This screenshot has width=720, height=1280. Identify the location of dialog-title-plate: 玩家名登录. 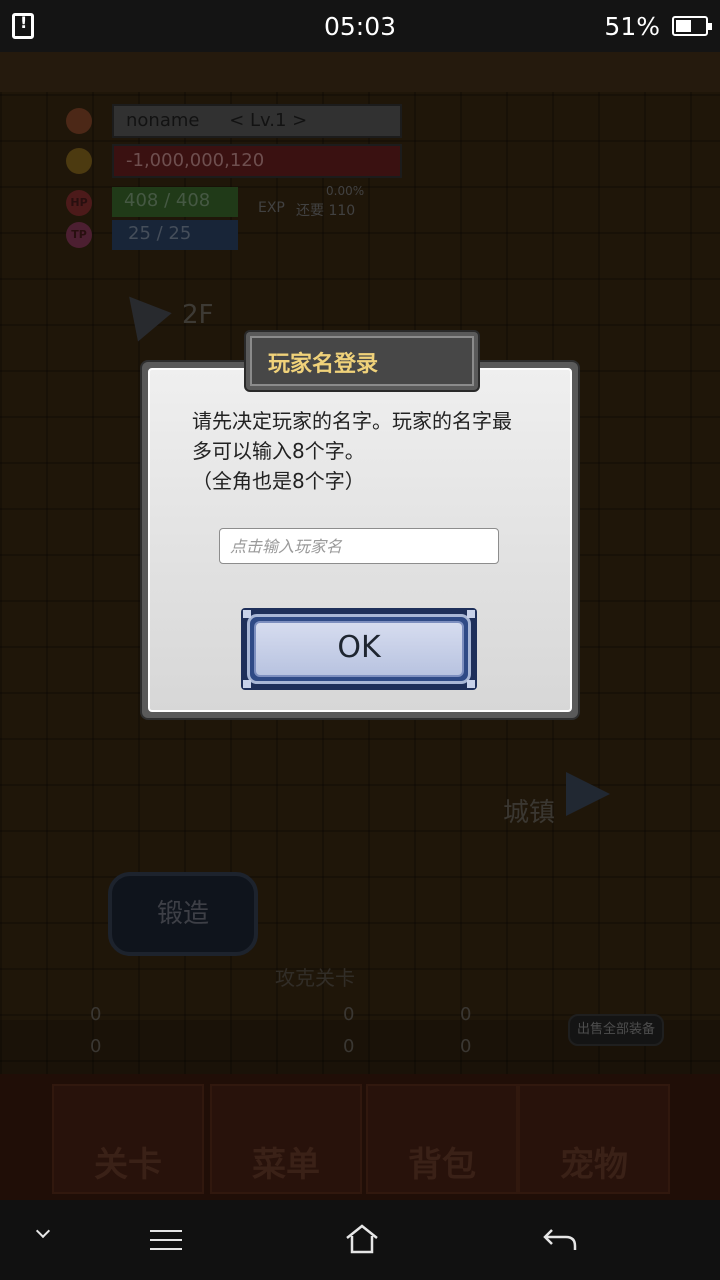
(362, 361).